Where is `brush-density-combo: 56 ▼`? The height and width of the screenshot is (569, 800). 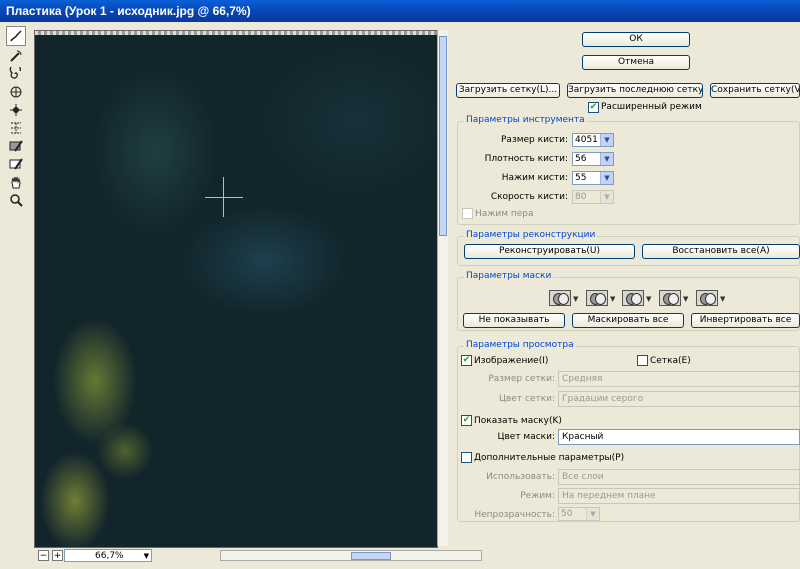 brush-density-combo: 56 ▼ is located at coordinates (593, 159).